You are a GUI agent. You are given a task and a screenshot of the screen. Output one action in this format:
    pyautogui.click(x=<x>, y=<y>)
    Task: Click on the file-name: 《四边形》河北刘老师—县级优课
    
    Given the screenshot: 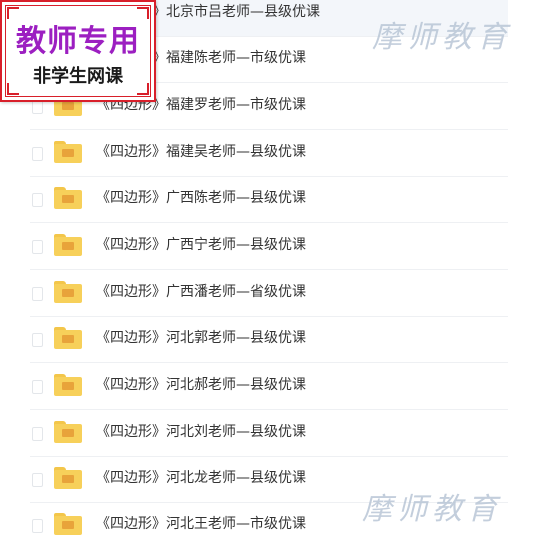 What is the action you would take?
    pyautogui.click(x=201, y=432)
    